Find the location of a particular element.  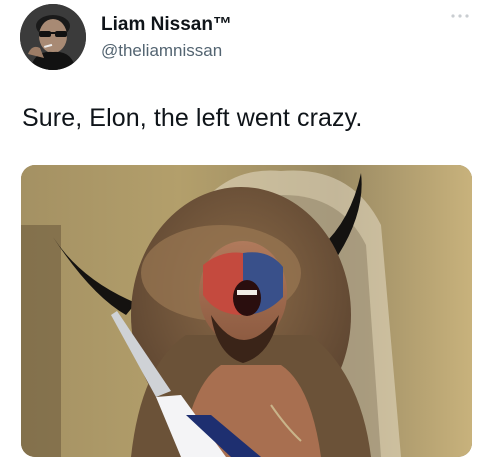

avatar is located at coordinates (53, 37).